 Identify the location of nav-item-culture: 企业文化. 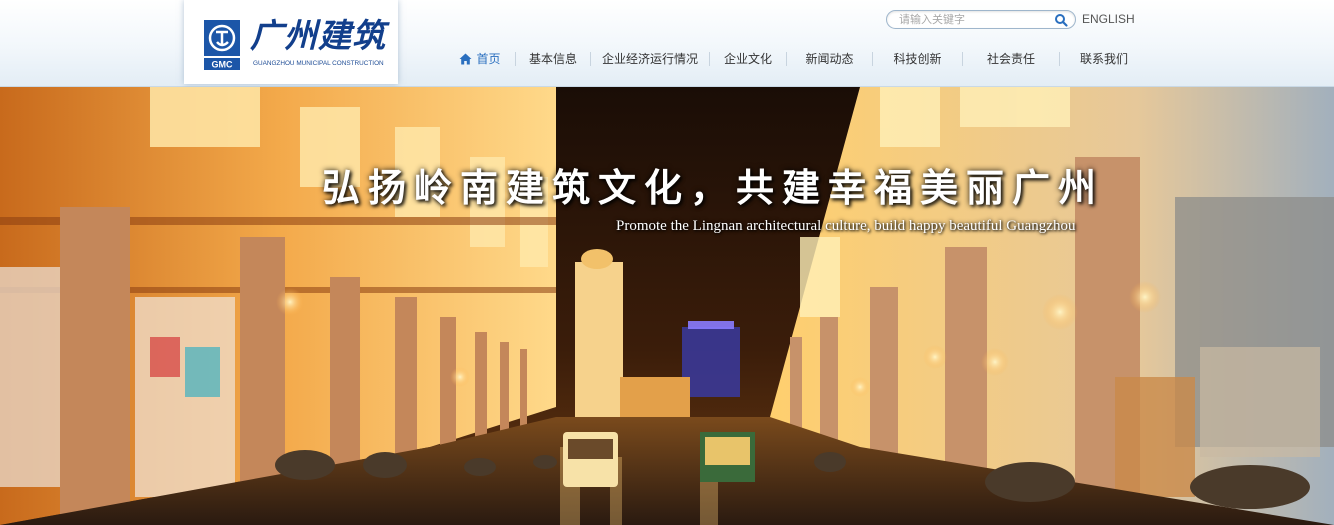
(748, 59).